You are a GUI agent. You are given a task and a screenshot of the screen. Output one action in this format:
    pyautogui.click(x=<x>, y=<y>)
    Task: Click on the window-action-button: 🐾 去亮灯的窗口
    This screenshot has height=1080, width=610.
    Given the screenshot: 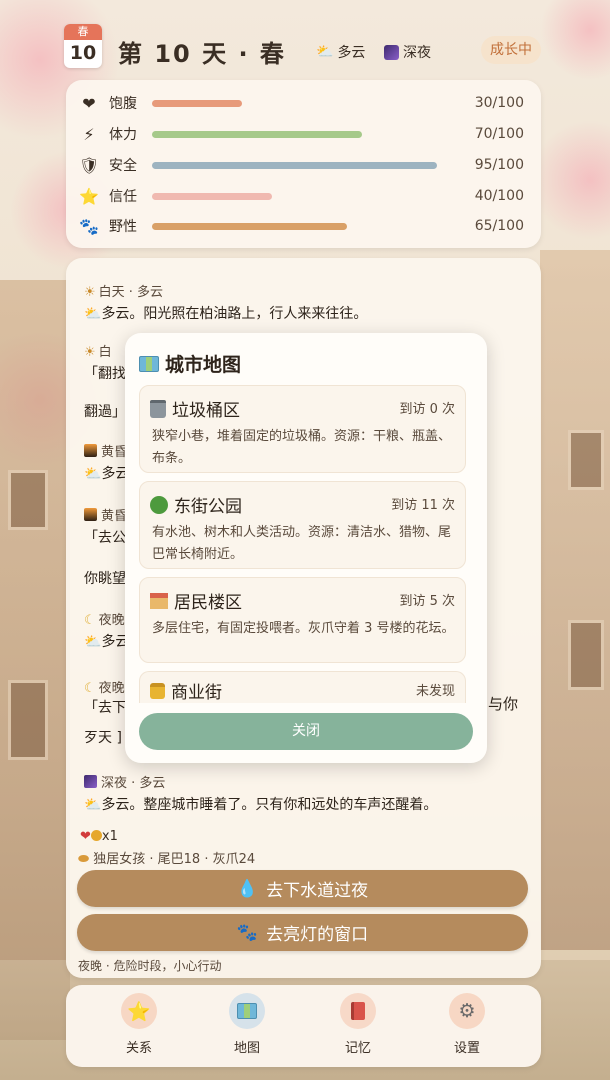 What is the action you would take?
    pyautogui.click(x=302, y=932)
    